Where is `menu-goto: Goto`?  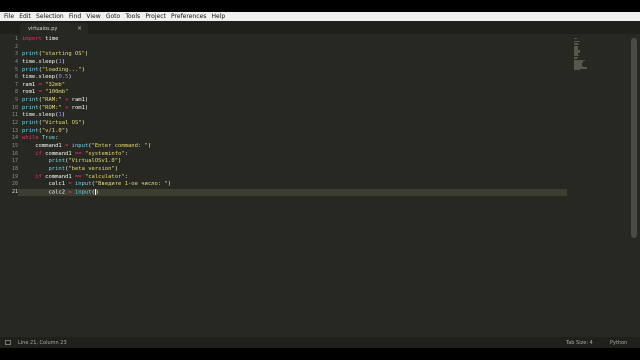 menu-goto: Goto is located at coordinates (113, 16).